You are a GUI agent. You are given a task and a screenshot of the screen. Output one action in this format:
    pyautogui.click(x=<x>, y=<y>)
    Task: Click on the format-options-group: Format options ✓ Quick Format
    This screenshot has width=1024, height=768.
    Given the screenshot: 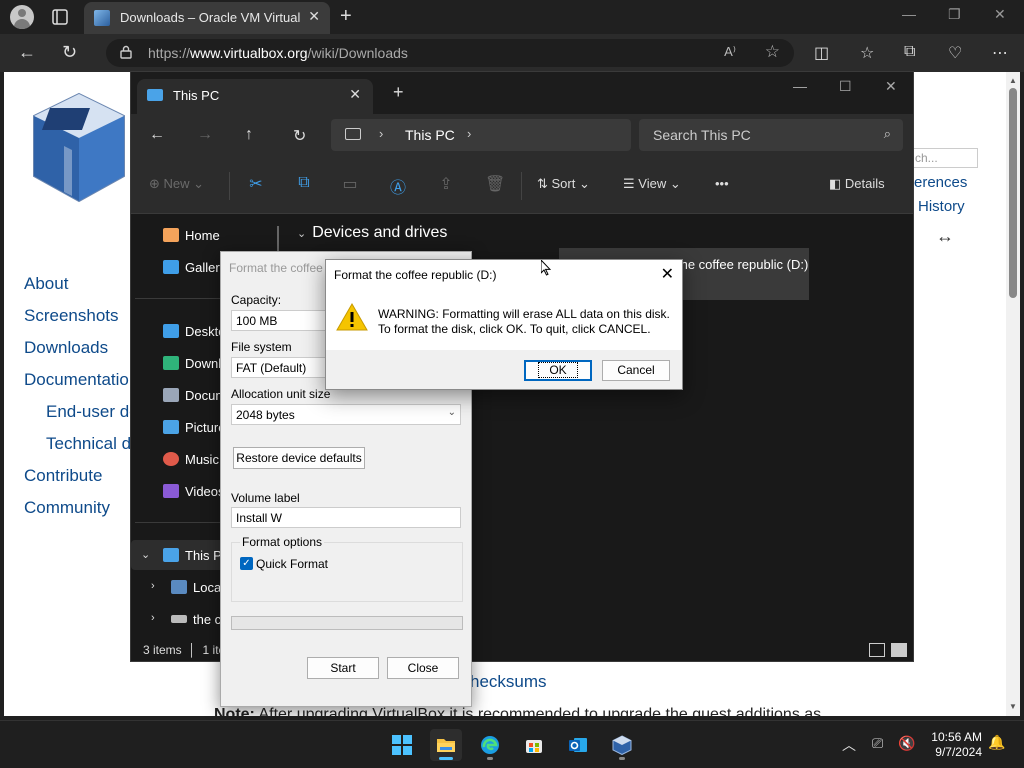 What is the action you would take?
    pyautogui.click(x=347, y=568)
    